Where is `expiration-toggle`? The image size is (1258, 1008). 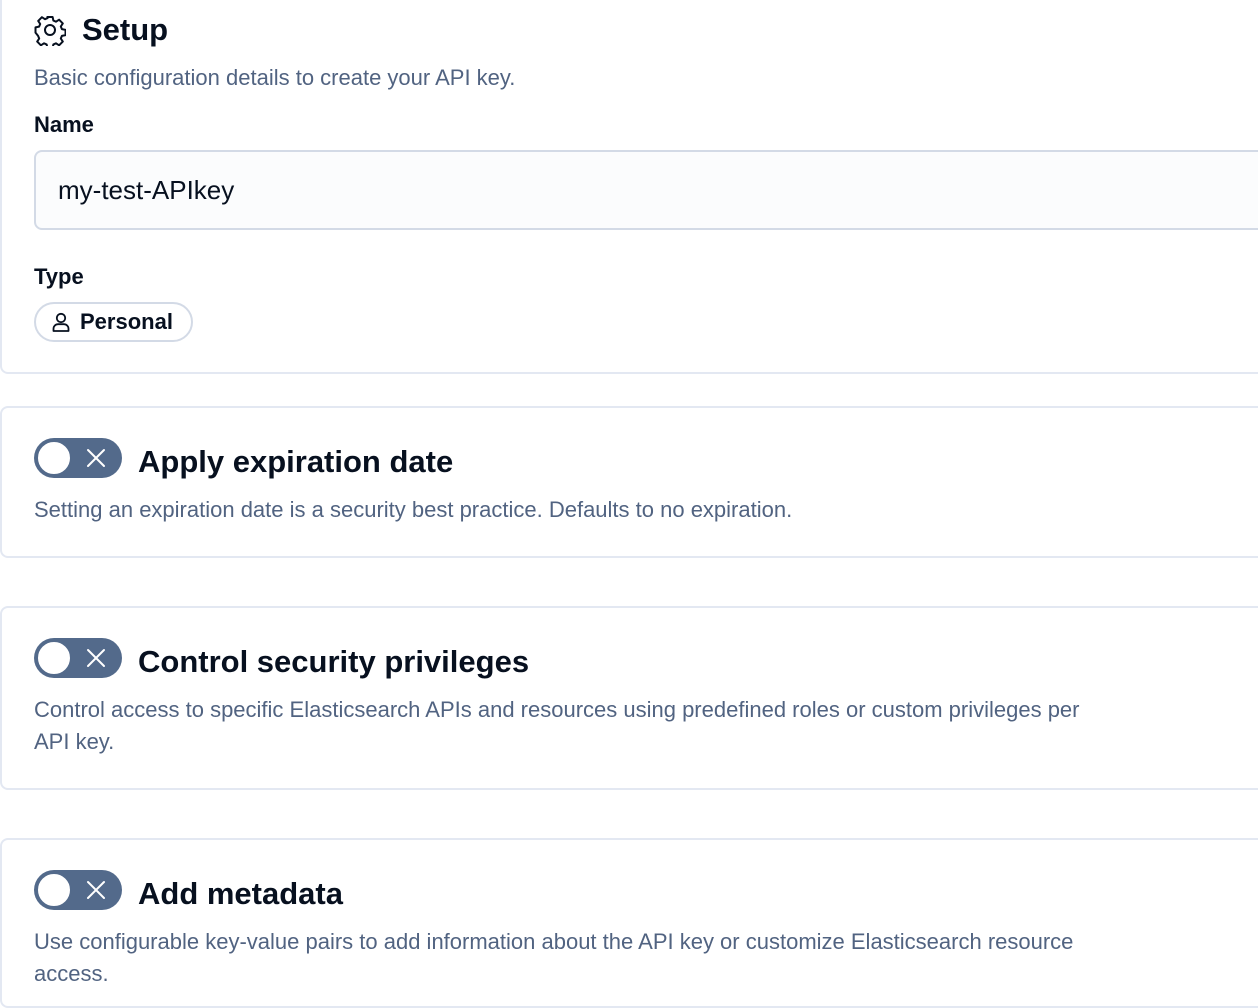 expiration-toggle is located at coordinates (78, 458).